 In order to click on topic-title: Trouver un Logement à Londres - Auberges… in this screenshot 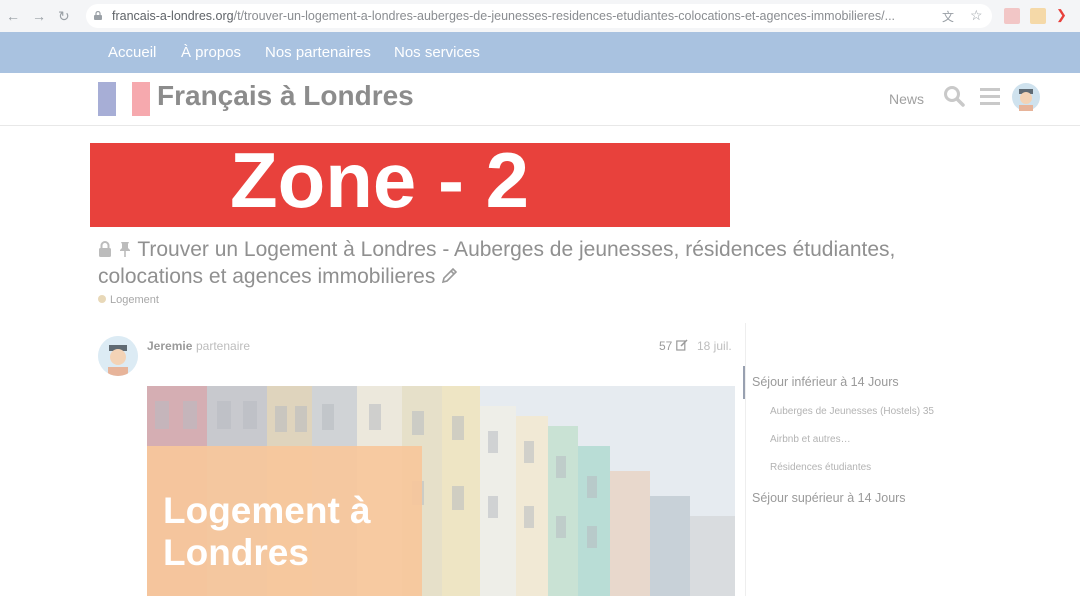, I will do `click(548, 263)`.